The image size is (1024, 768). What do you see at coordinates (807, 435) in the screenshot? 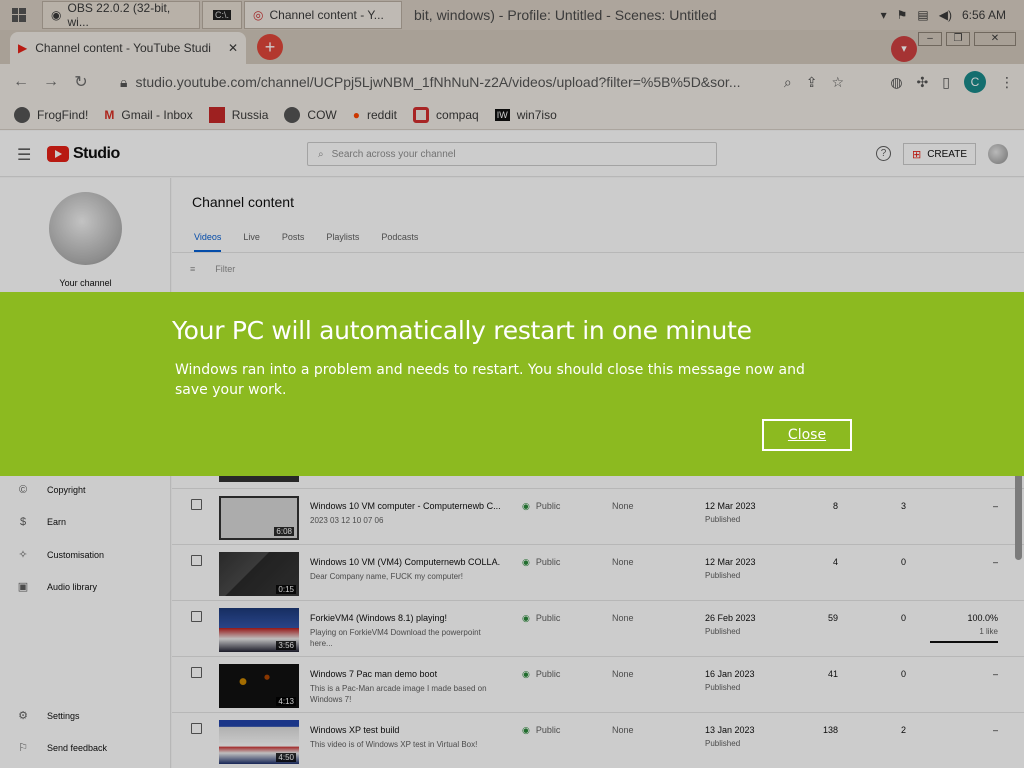
I see `close-button: Close` at bounding box center [807, 435].